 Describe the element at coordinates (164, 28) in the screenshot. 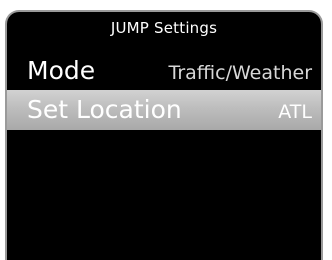

I see `screen-title: JUMP Settings` at that location.